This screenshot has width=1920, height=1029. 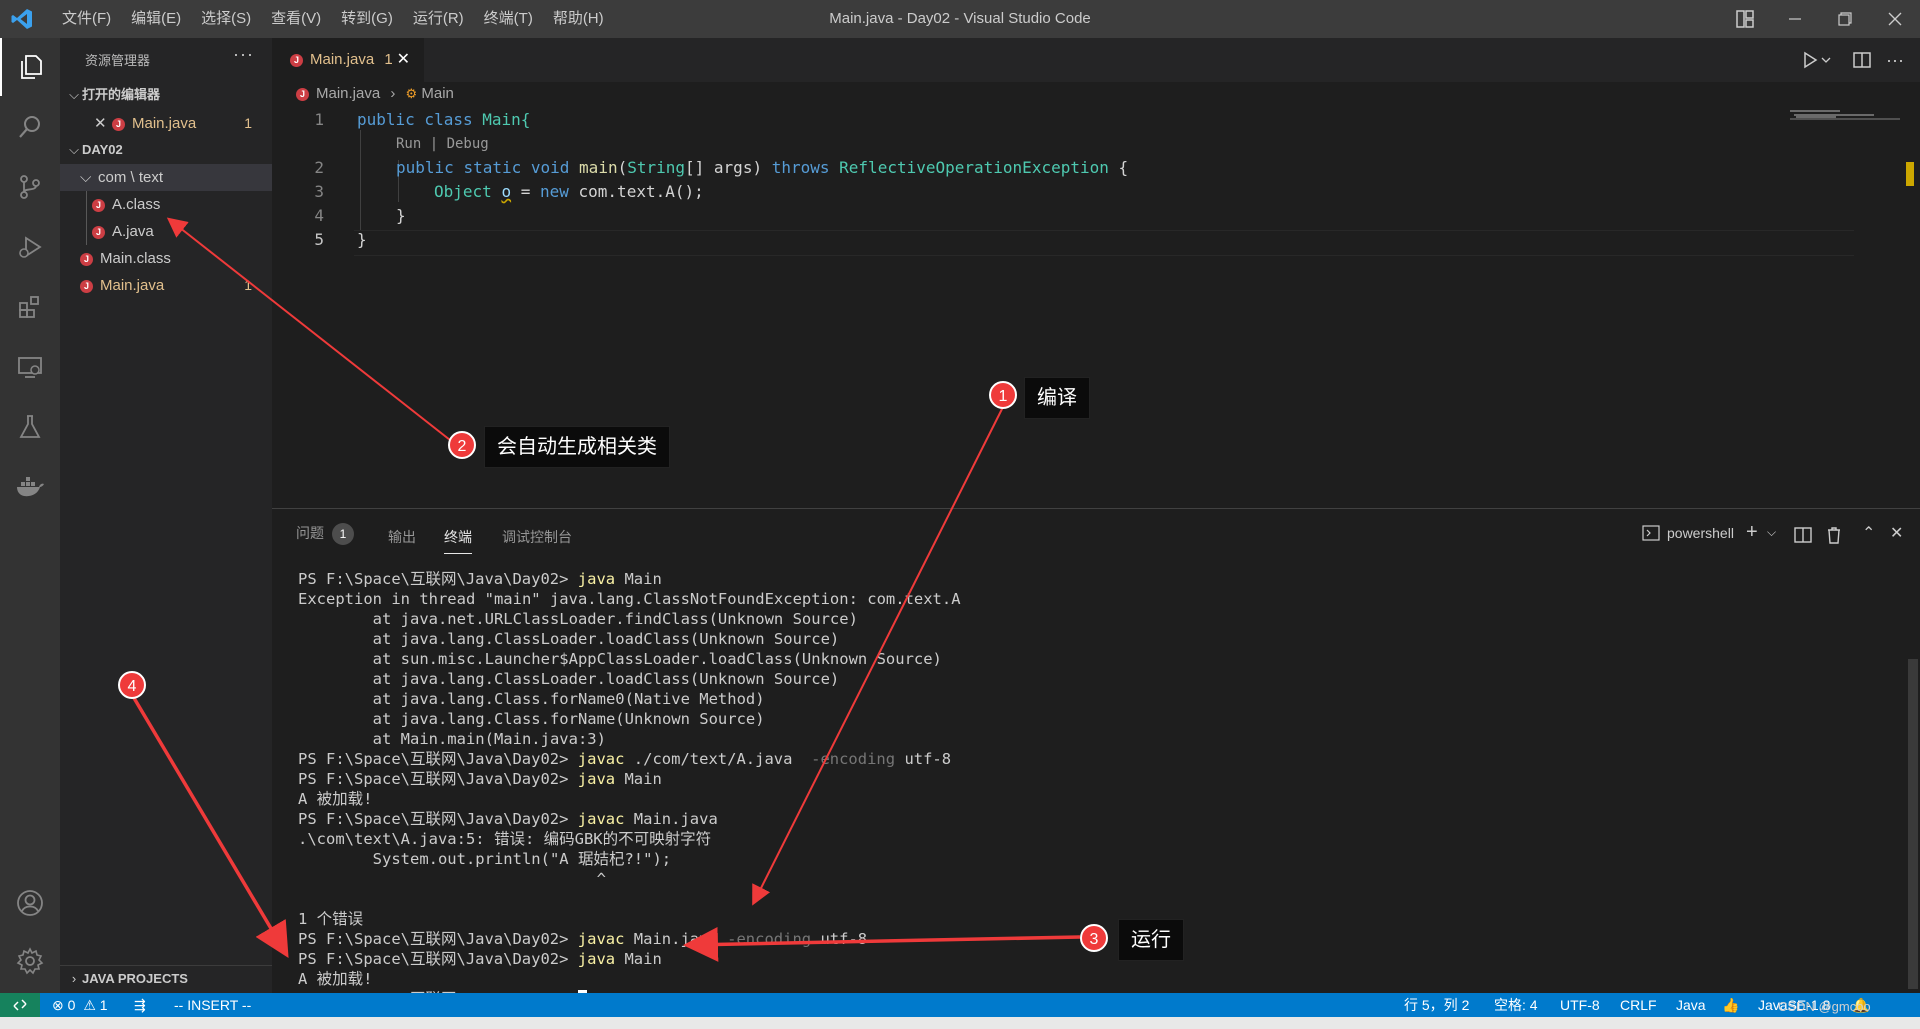 What do you see at coordinates (882, 944) in the screenshot?
I see `arrow-run` at bounding box center [882, 944].